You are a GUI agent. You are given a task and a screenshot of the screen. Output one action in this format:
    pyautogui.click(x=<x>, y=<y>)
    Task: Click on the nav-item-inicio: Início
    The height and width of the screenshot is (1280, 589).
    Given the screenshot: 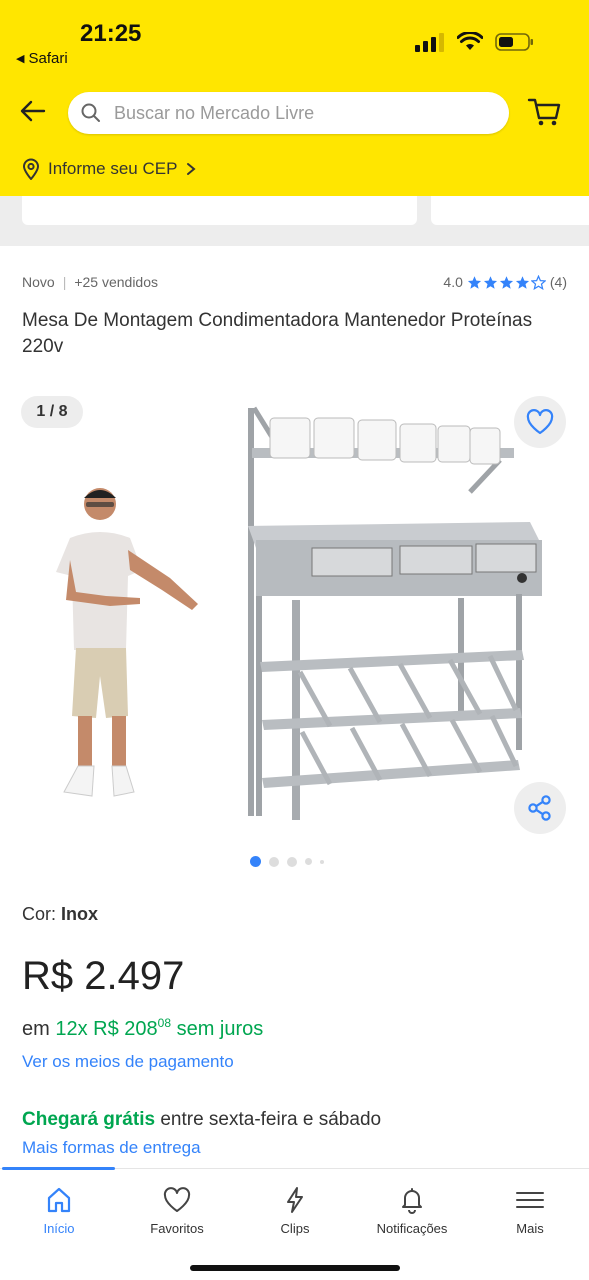 What is the action you would take?
    pyautogui.click(x=59, y=1210)
    